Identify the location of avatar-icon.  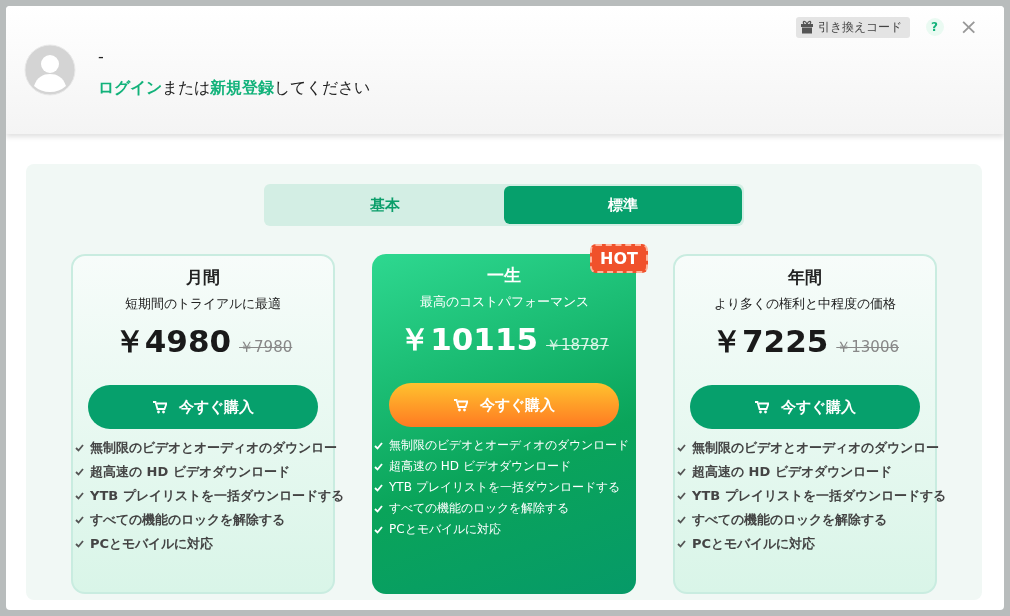
(50, 70).